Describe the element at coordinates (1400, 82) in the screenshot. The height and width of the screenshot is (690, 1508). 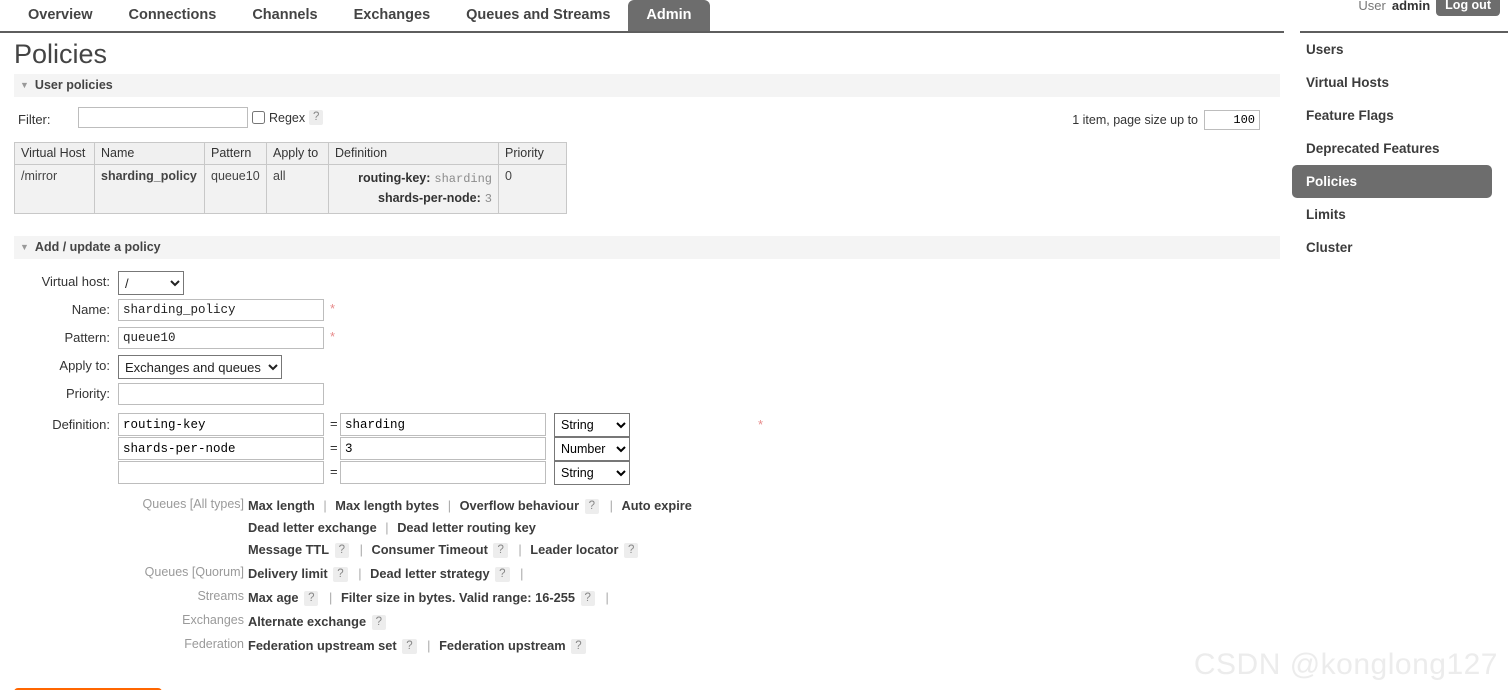
I see `sidebar-item-virtual-hosts: Virtual Hosts` at that location.